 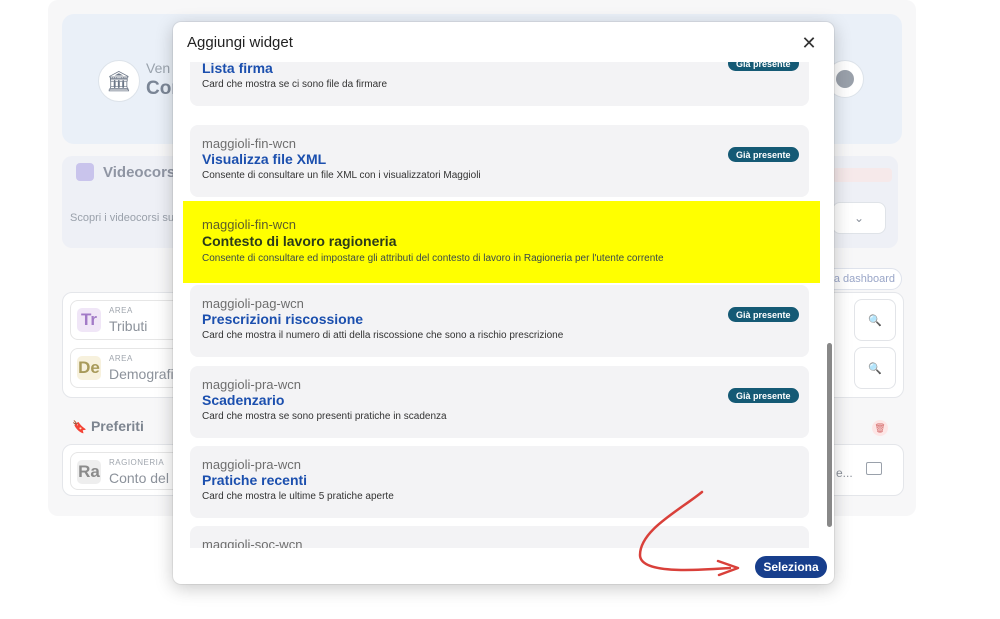 What do you see at coordinates (89, 320) in the screenshot?
I see `area-badge: Tr` at bounding box center [89, 320].